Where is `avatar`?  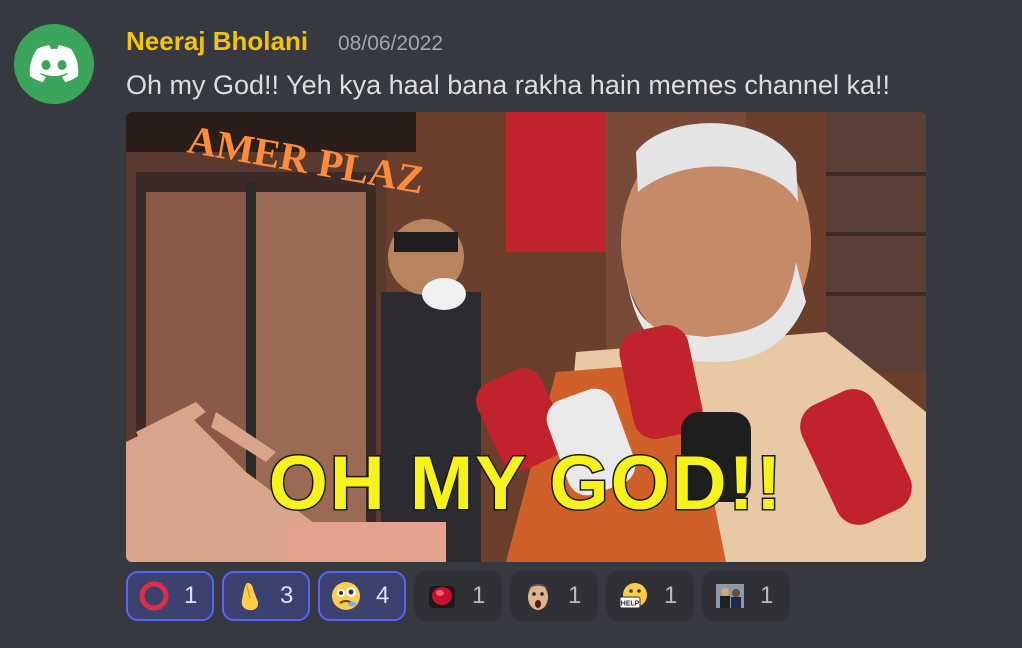 avatar is located at coordinates (54, 64).